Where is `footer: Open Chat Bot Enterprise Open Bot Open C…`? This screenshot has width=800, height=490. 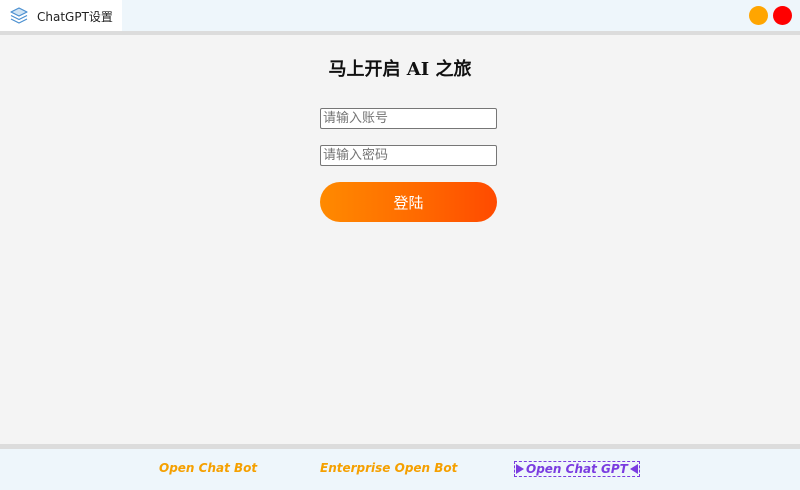 footer: Open Chat Bot Enterprise Open Bot Open C… is located at coordinates (400, 469).